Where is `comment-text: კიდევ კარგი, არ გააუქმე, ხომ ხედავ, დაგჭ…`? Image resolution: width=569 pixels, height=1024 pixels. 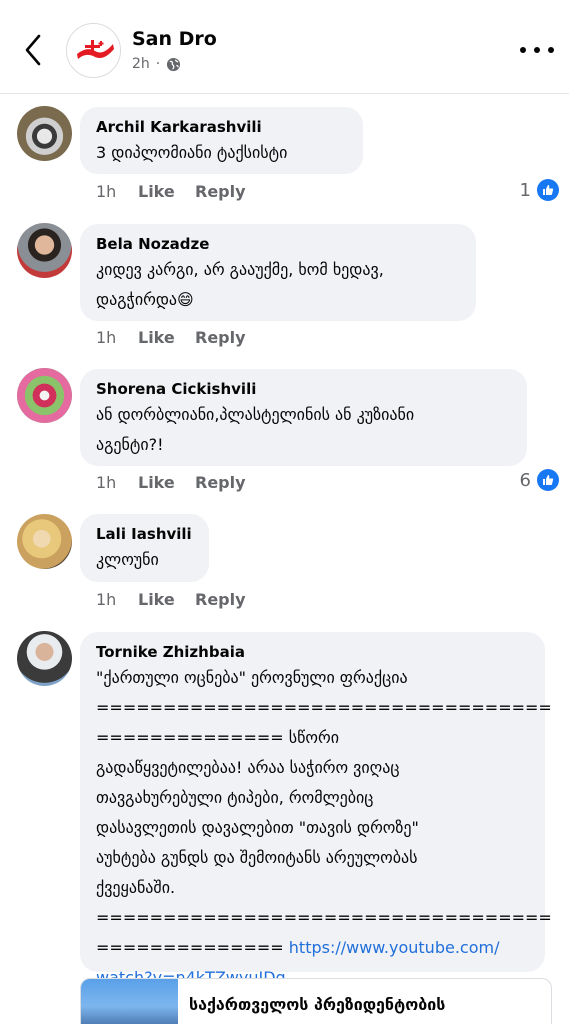
comment-text: კიდევ კარგი, არ გააუქმე, ხომ ხედავ, დაგჭ… is located at coordinates (240, 284).